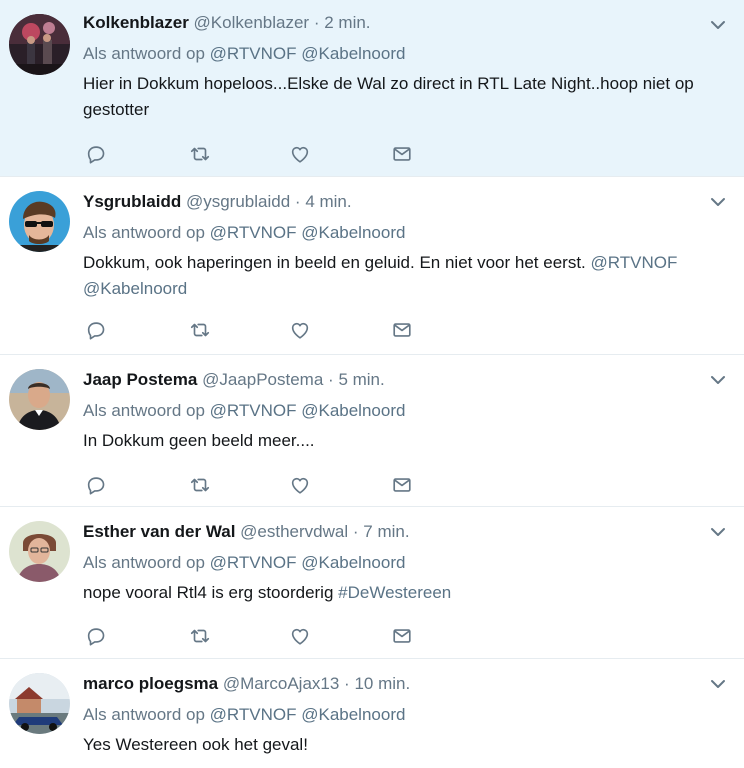 The image size is (744, 768). Describe the element at coordinates (386, 531) in the screenshot. I see `timestamp: 7 min.` at that location.